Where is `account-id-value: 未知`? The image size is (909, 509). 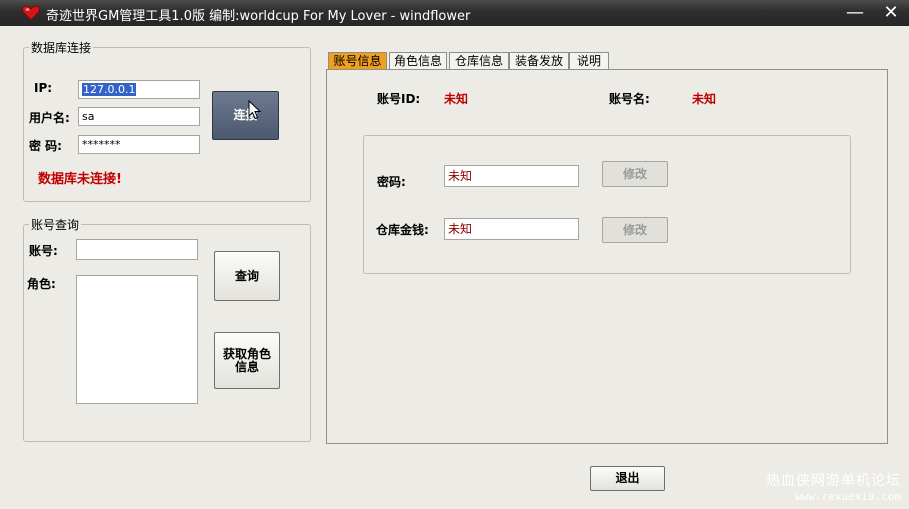 account-id-value: 未知 is located at coordinates (456, 99).